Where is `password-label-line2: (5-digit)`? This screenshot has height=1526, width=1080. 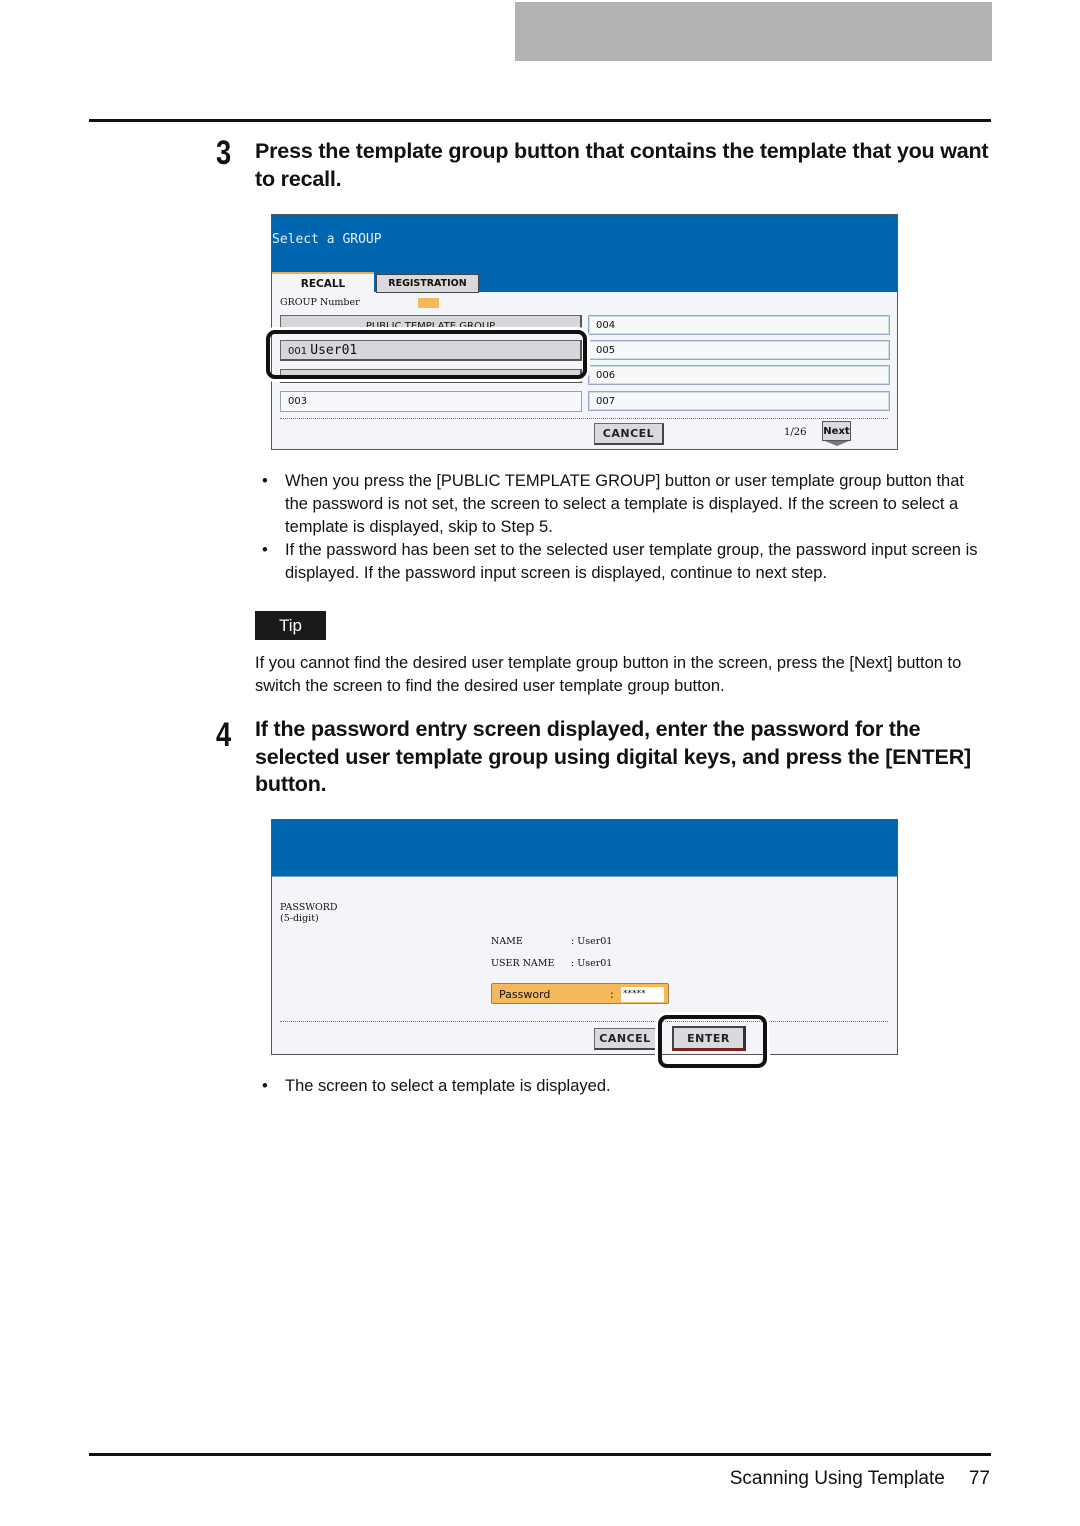 password-label-line2: (5-digit) is located at coordinates (299, 918).